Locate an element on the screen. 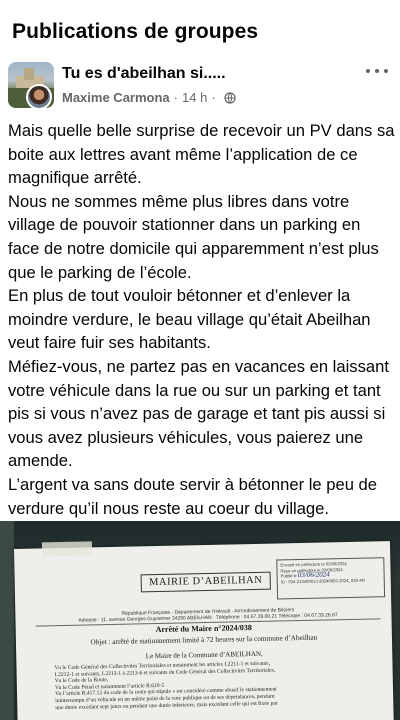 This screenshot has width=400, height=720. author-avatar is located at coordinates (39, 97).